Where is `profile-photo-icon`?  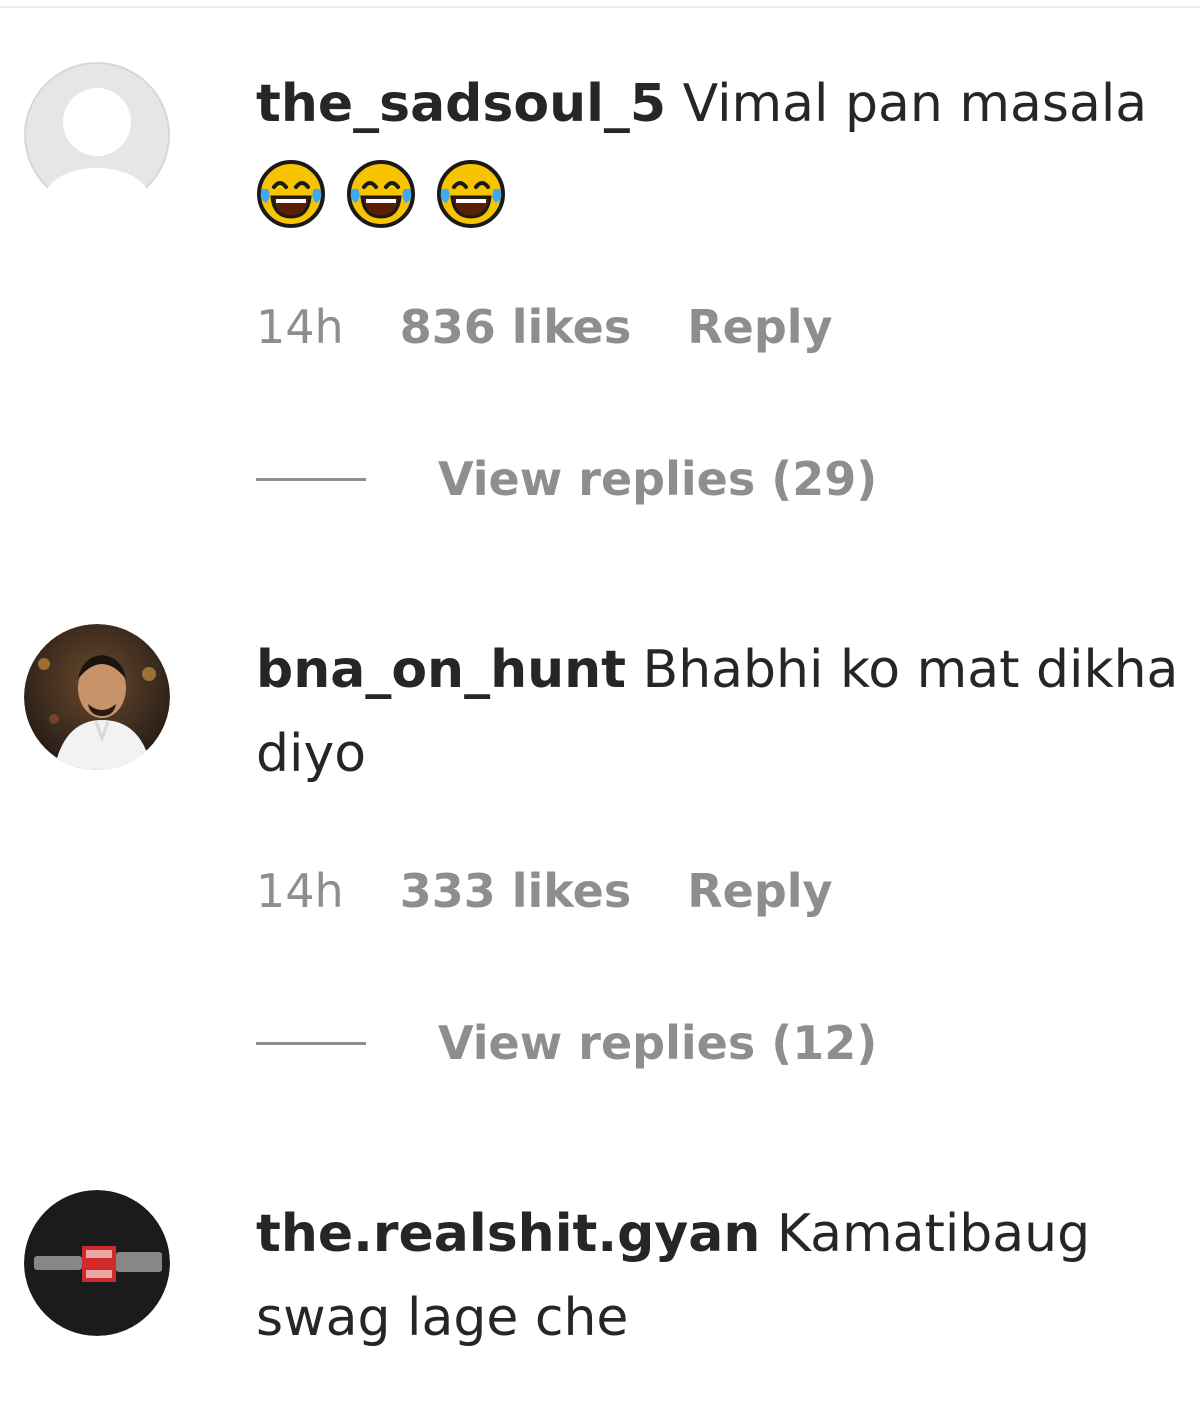 profile-photo-icon is located at coordinates (97, 697).